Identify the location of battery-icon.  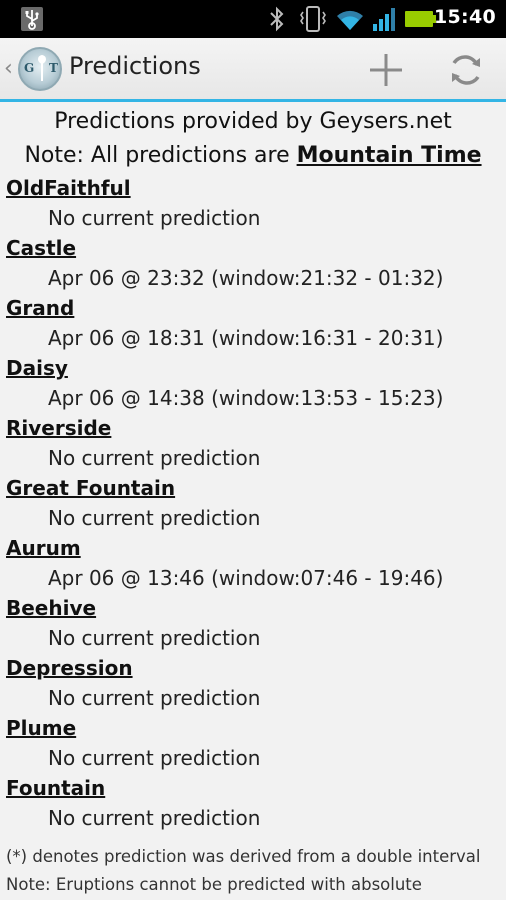
(420, 19).